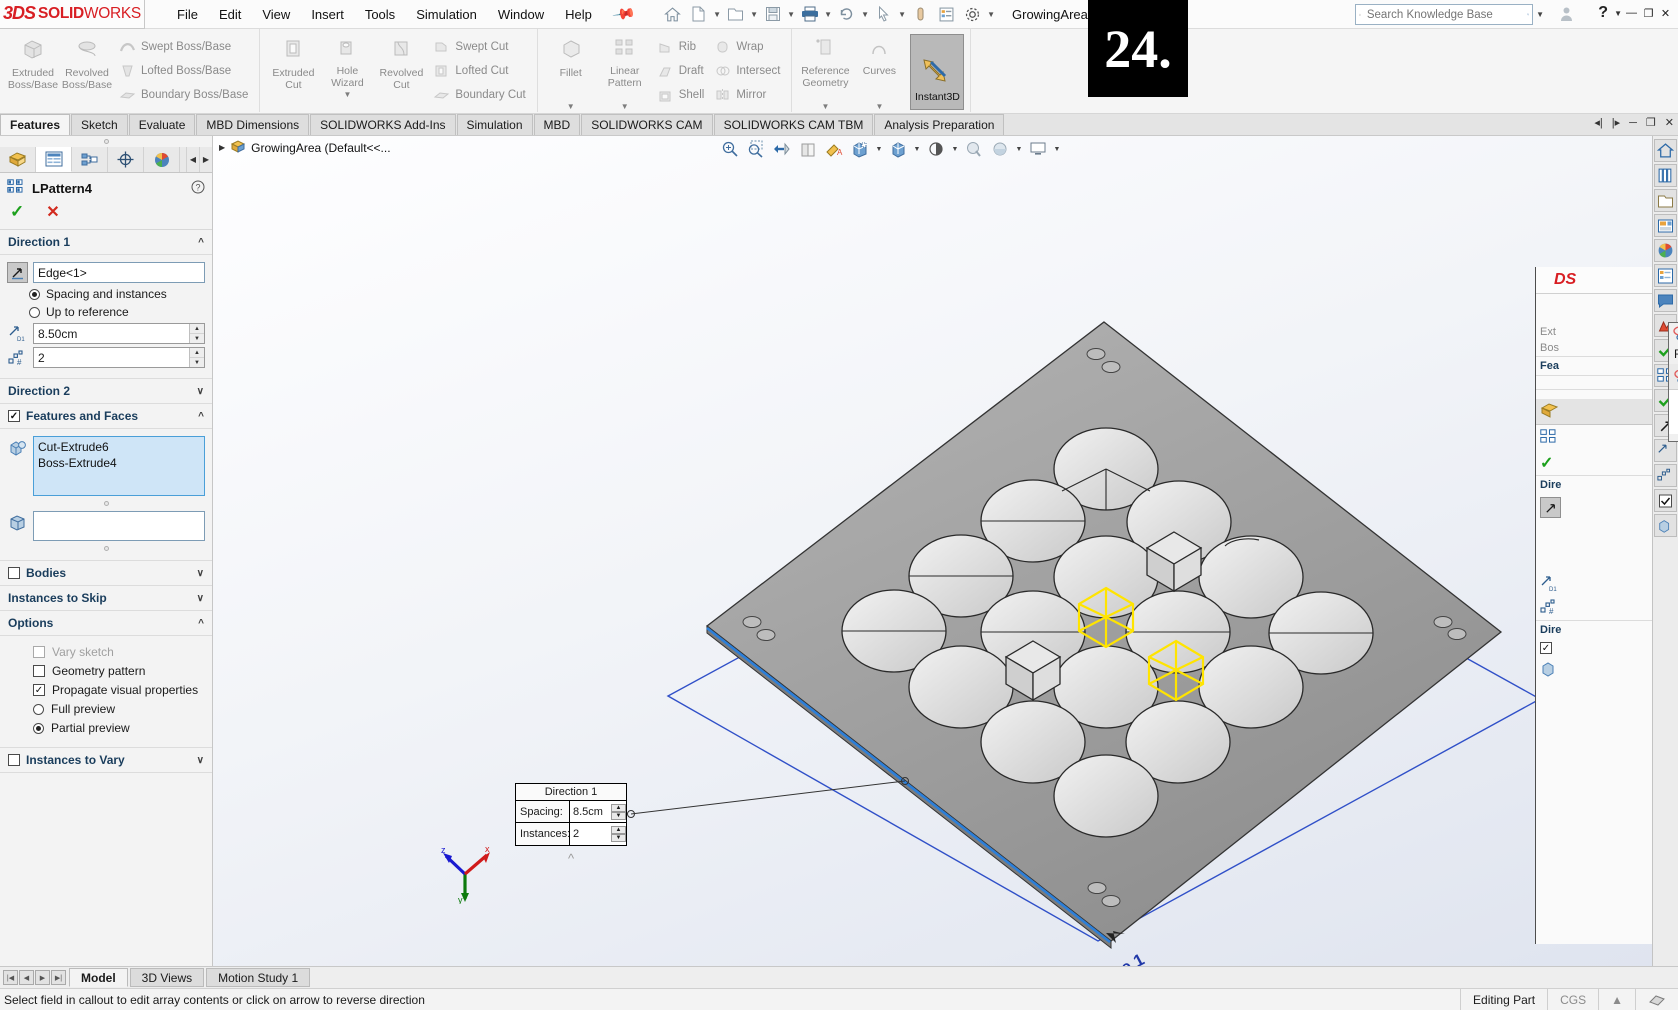  What do you see at coordinates (618, 838) in the screenshot?
I see `spin-down-icon: ▼` at bounding box center [618, 838].